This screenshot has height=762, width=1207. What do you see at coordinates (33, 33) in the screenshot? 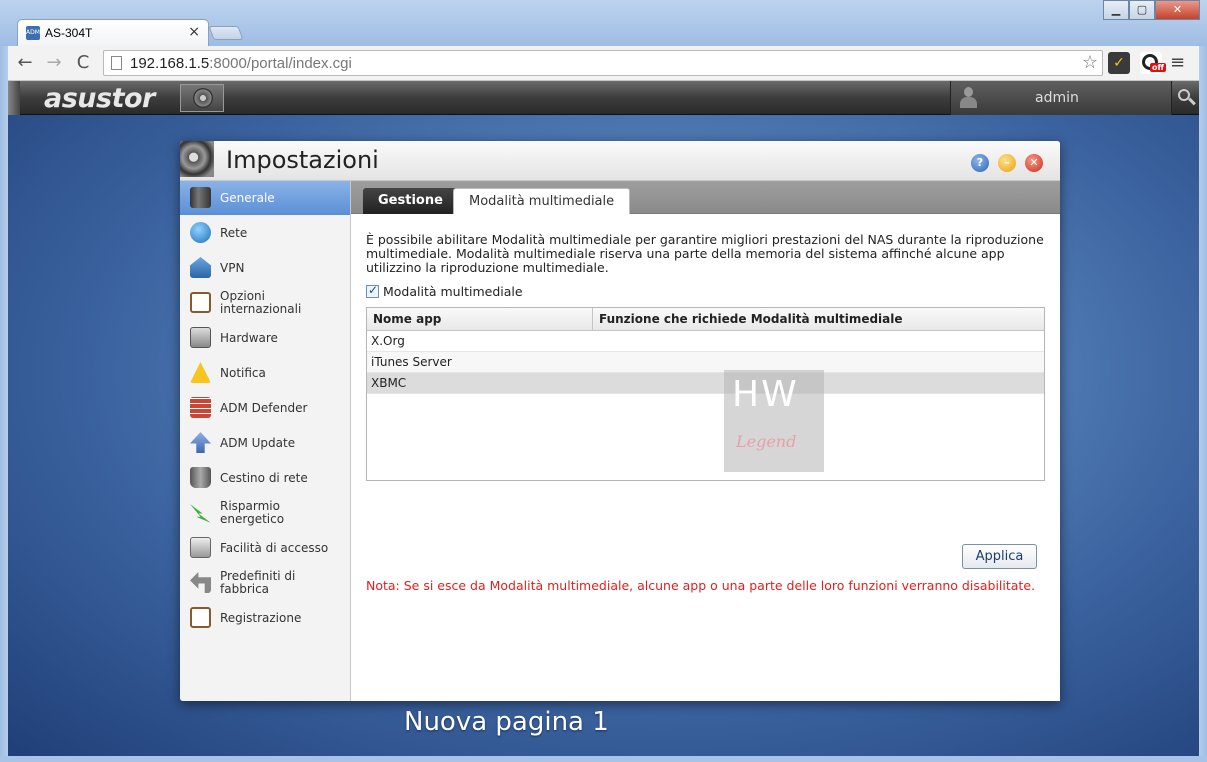
I see `adm-favicon-icon: ADM` at bounding box center [33, 33].